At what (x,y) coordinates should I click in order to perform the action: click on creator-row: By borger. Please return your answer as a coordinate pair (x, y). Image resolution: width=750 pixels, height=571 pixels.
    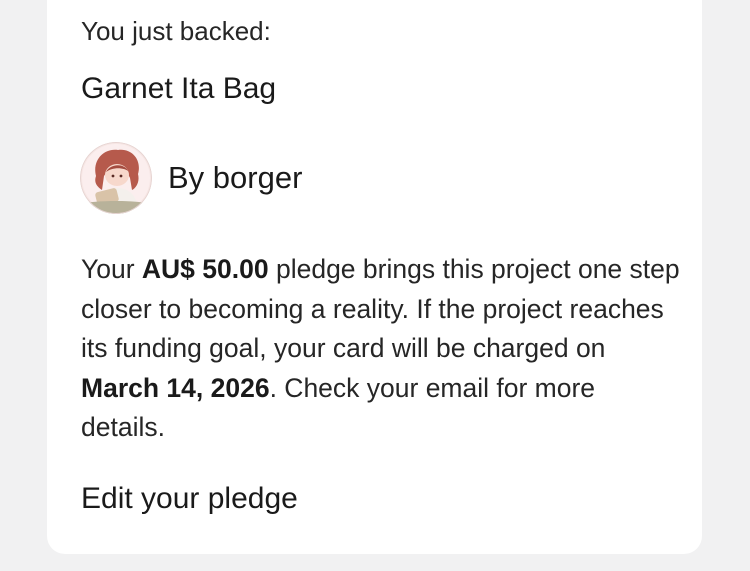
    Looking at the image, I should click on (191, 178).